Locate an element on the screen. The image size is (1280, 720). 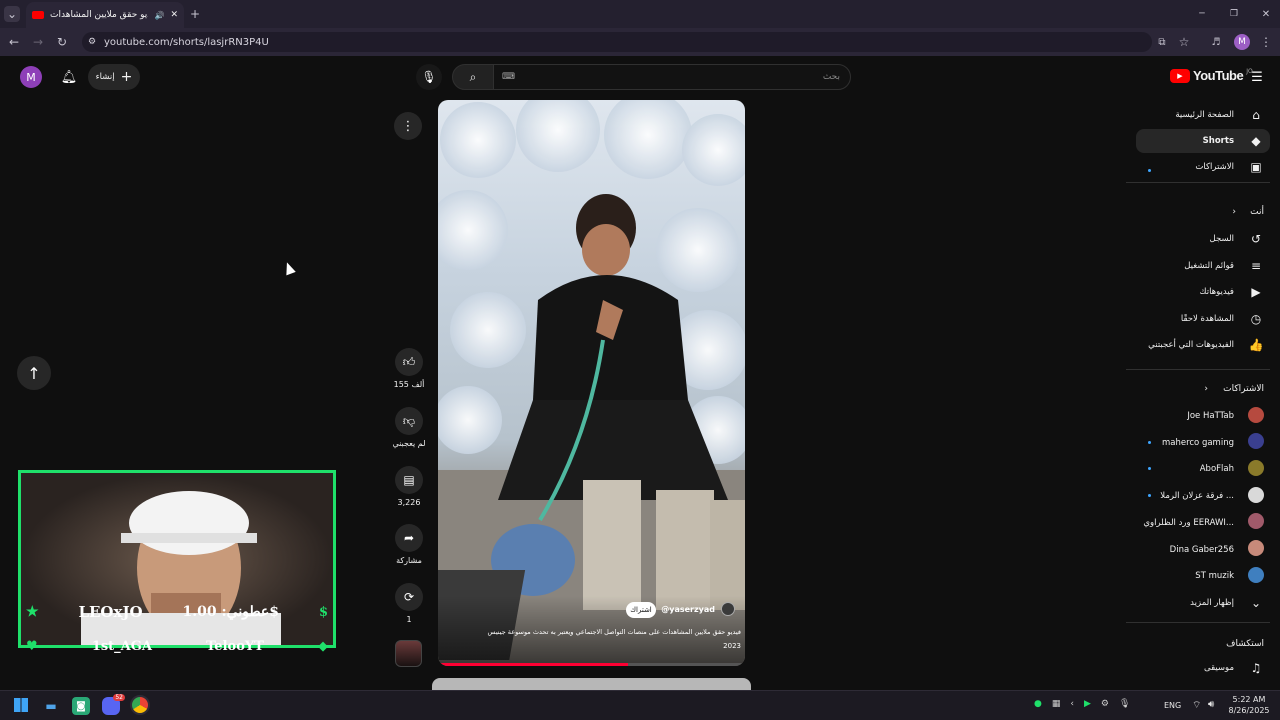
file-explorer-icon: ▬ is located at coordinates (51, 706).